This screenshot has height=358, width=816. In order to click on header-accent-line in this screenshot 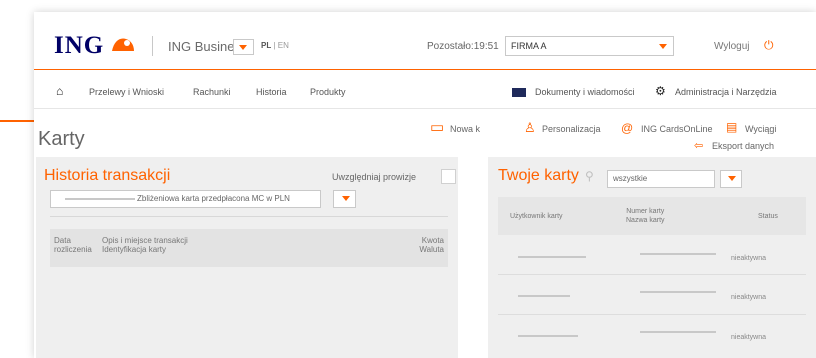, I will do `click(425, 69)`.